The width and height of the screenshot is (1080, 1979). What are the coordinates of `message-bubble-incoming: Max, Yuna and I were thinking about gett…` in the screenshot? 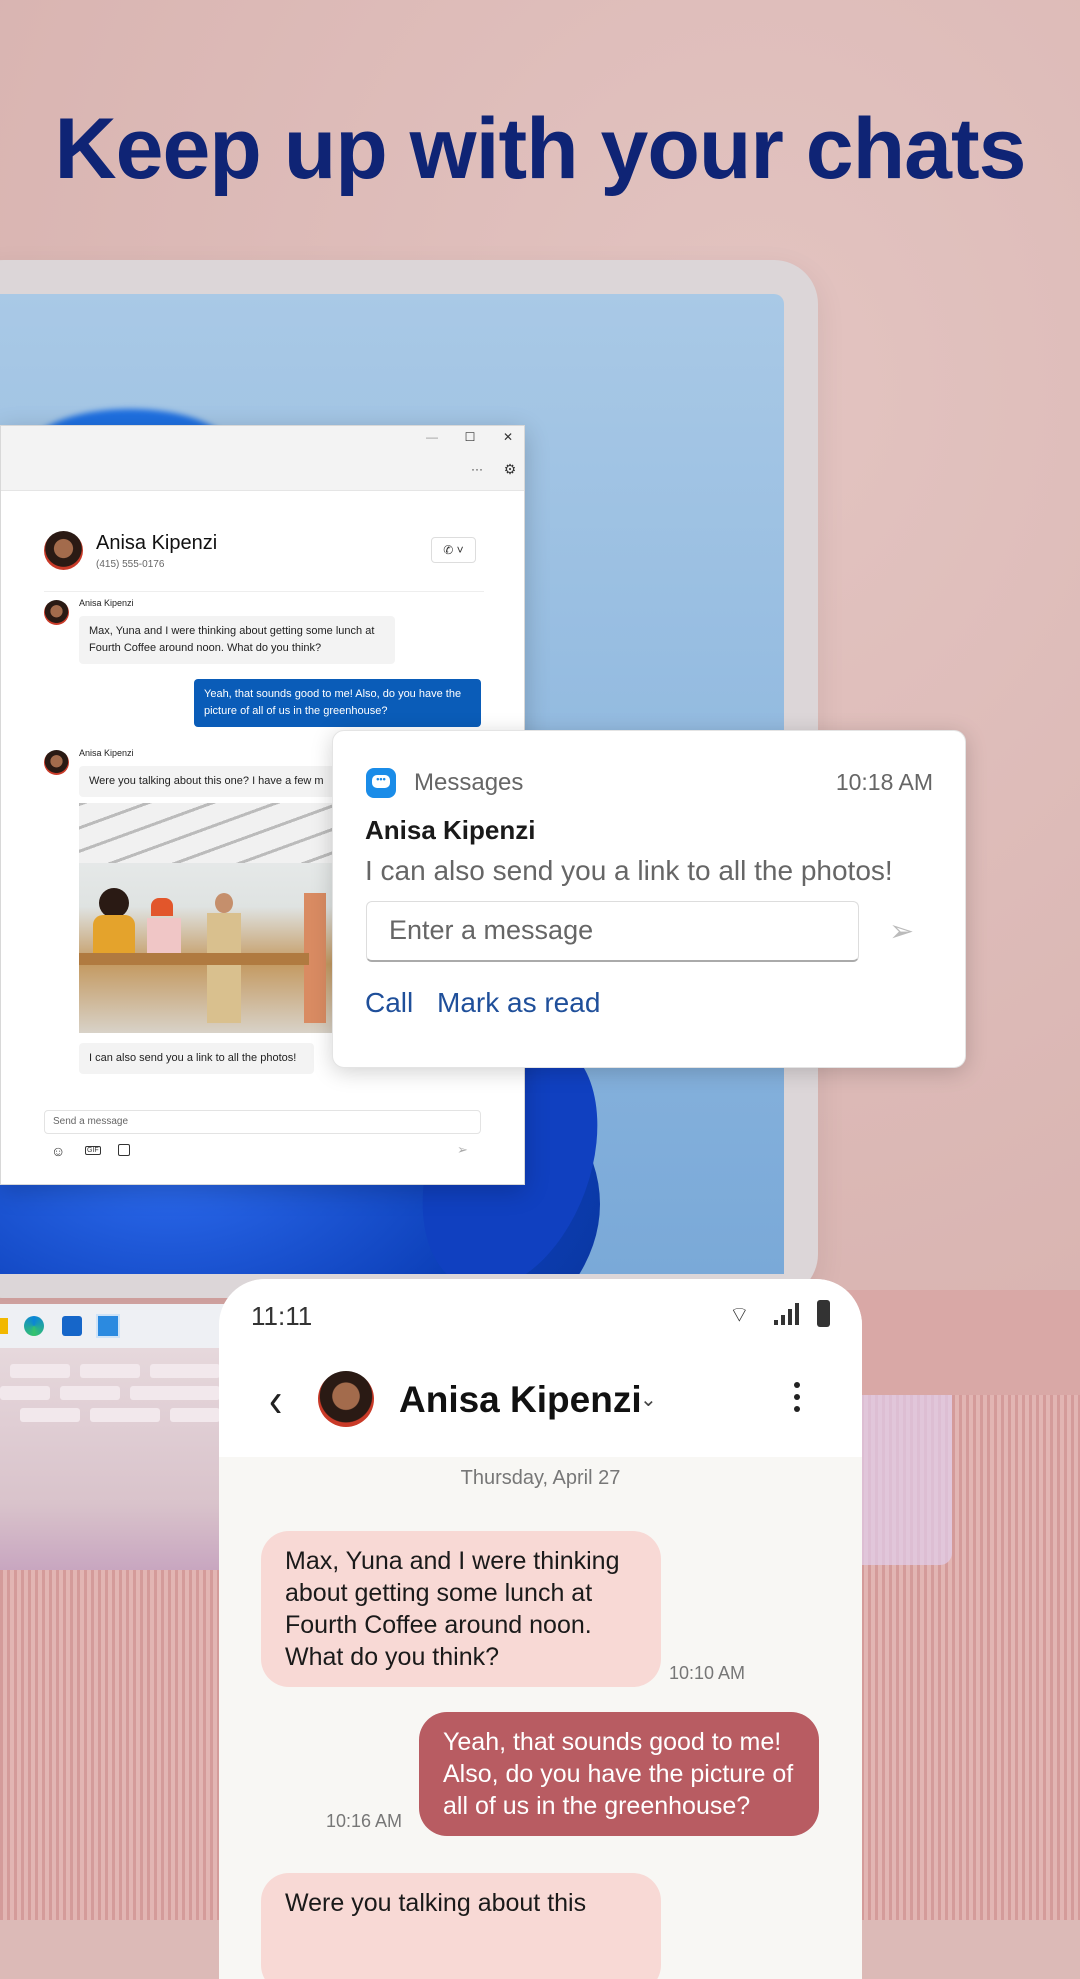 It's located at (461, 1609).